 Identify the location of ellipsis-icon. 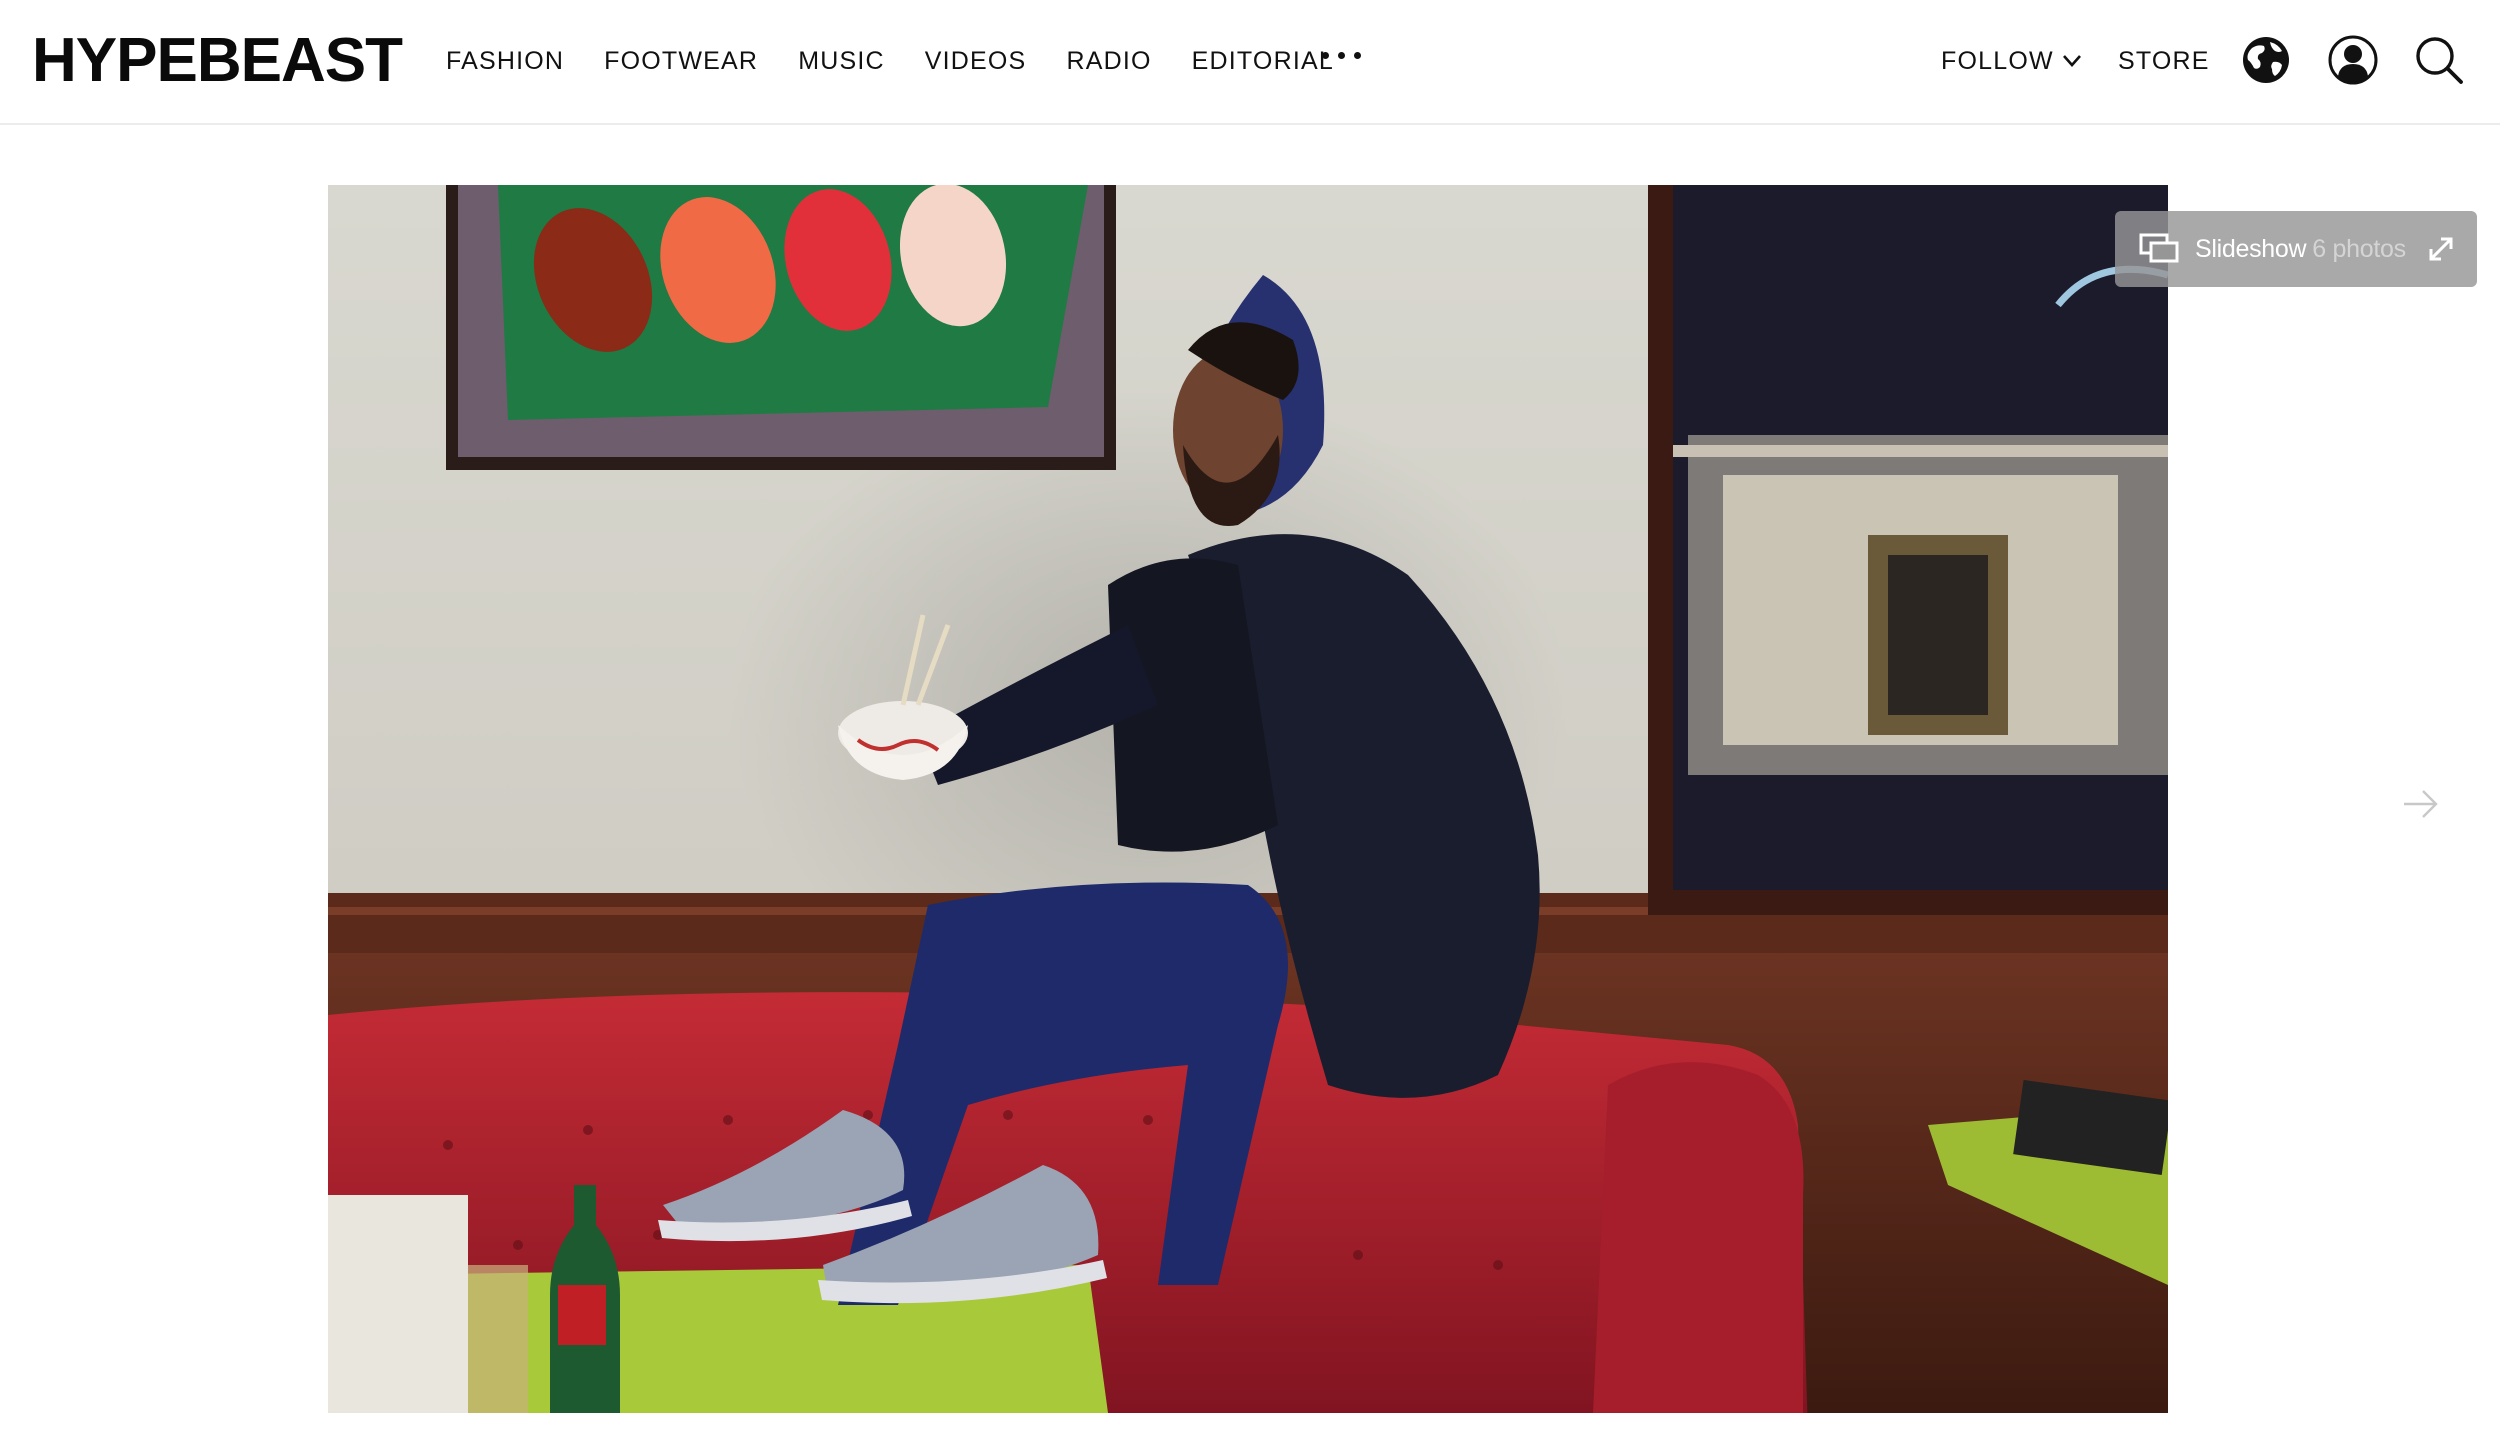
(1341, 55).